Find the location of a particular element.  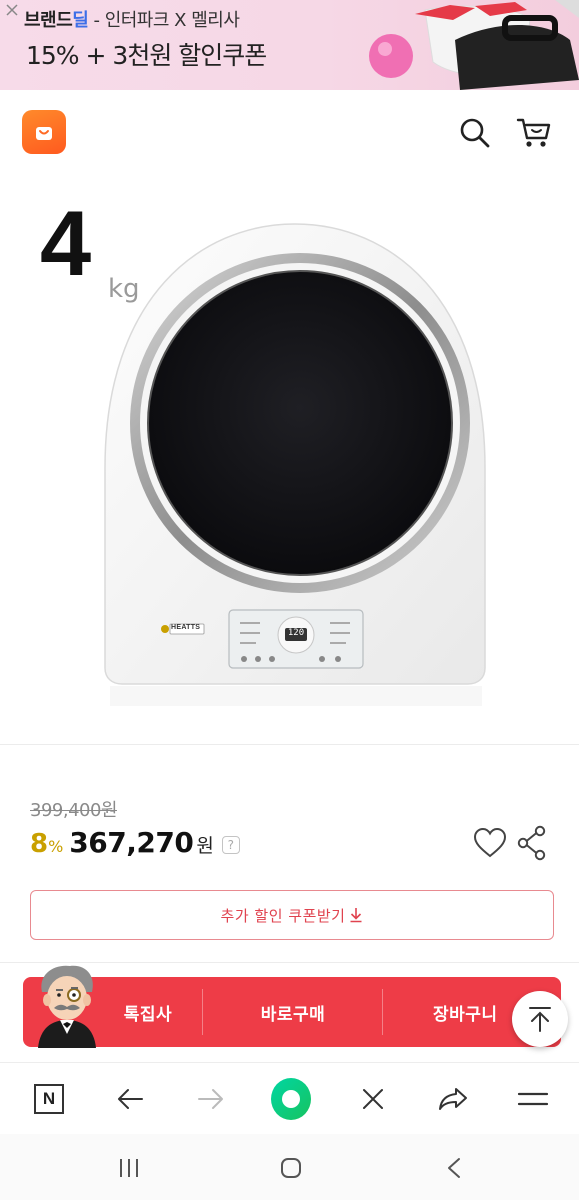

menu-button is located at coordinates (533, 1099).